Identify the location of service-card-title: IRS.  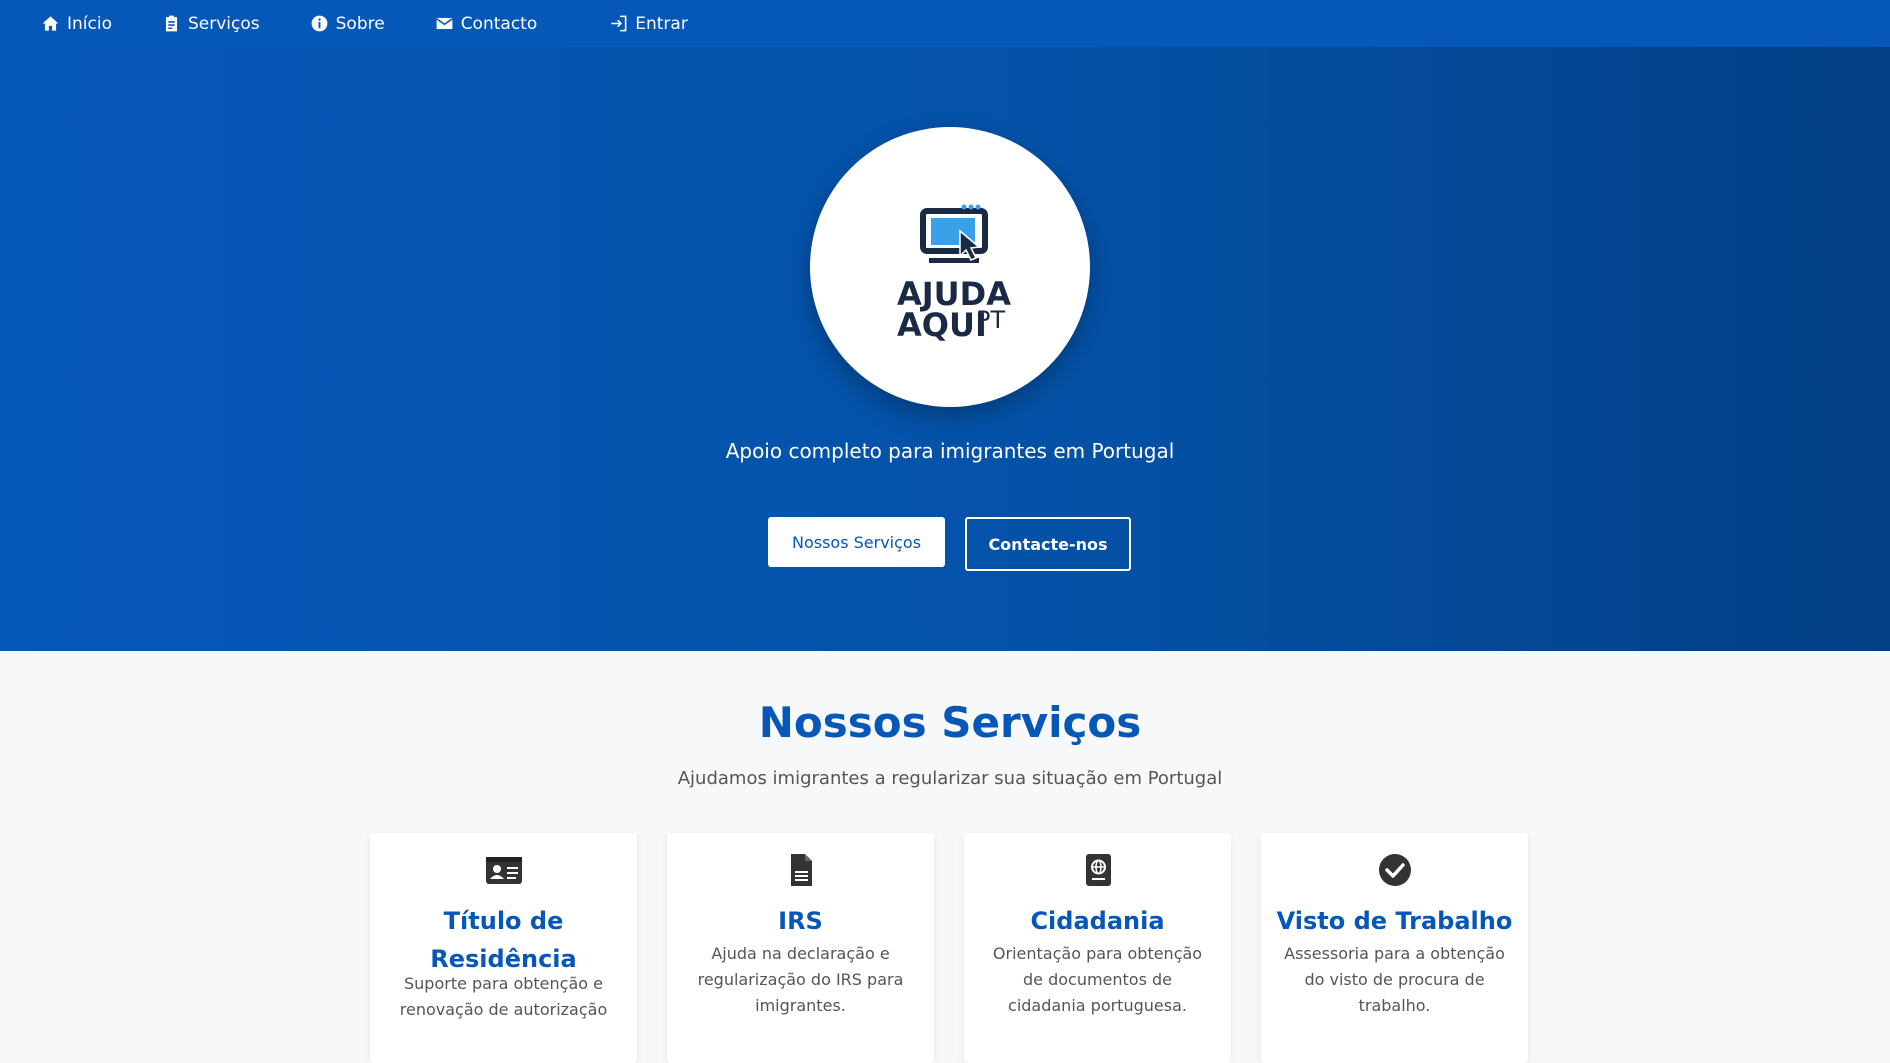
(800, 921).